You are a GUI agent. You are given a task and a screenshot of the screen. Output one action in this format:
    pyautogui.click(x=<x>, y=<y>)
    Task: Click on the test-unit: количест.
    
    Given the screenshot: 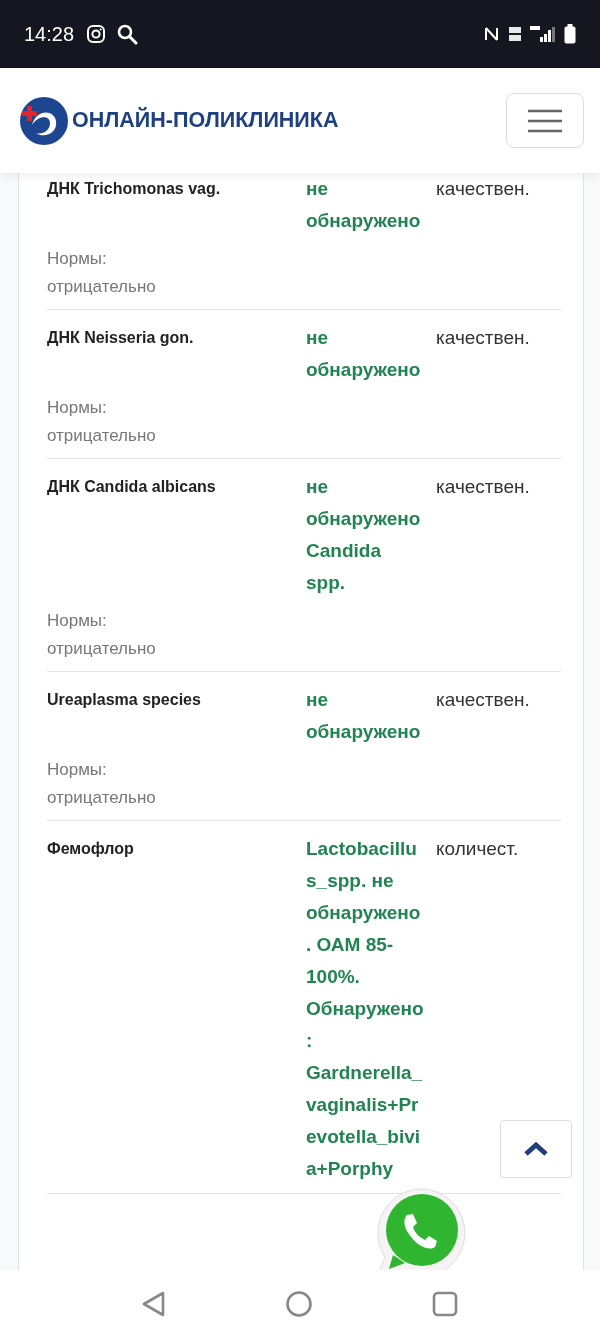 What is the action you would take?
    pyautogui.click(x=478, y=849)
    